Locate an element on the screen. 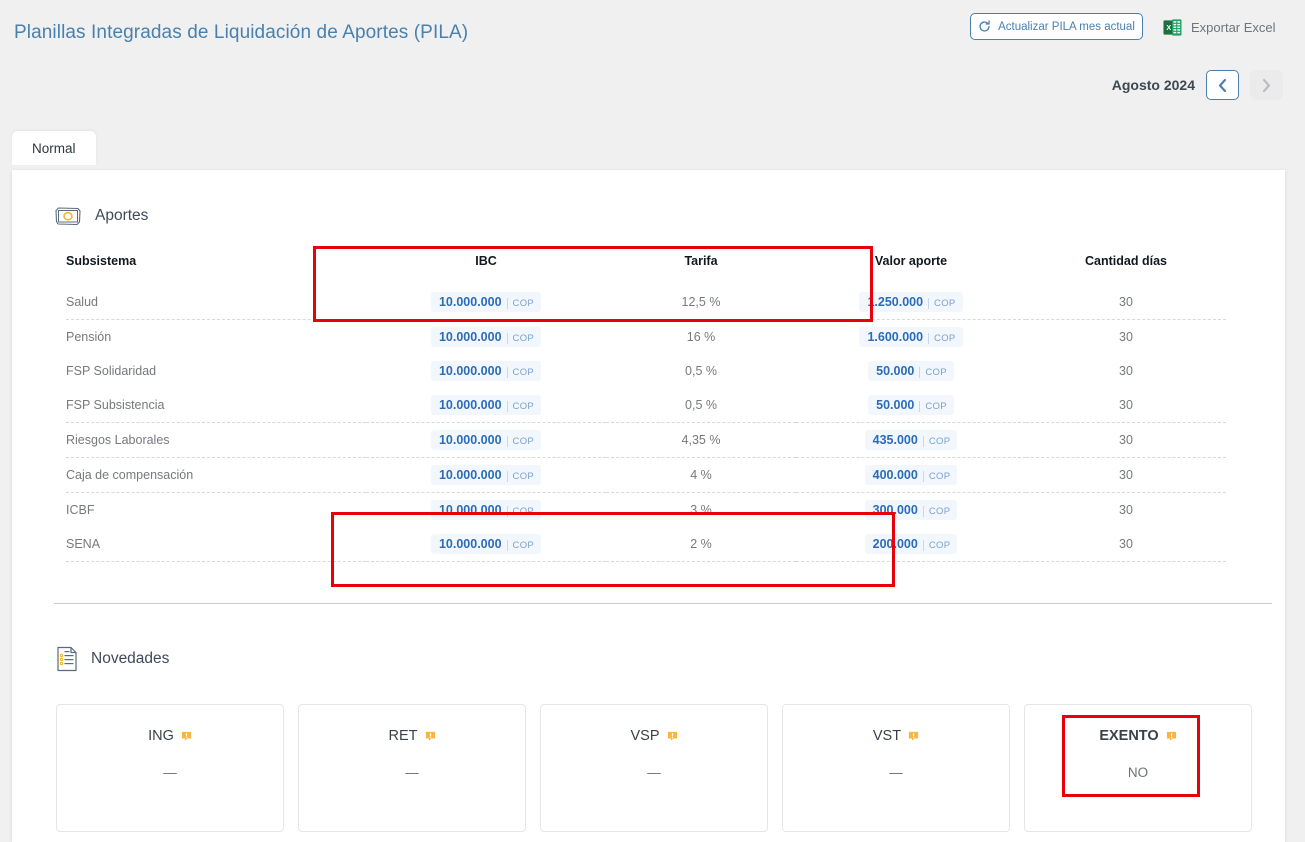 This screenshot has height=842, width=1305. valor-aporte-cell: 200.000 COP is located at coordinates (911, 544).